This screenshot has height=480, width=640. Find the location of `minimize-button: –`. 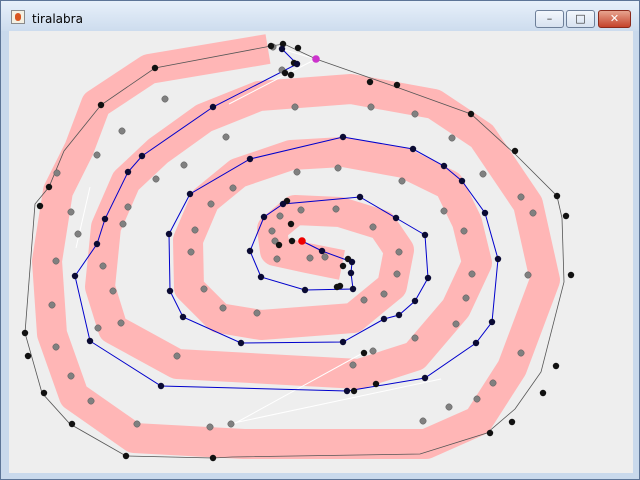

minimize-button: – is located at coordinates (549, 19).